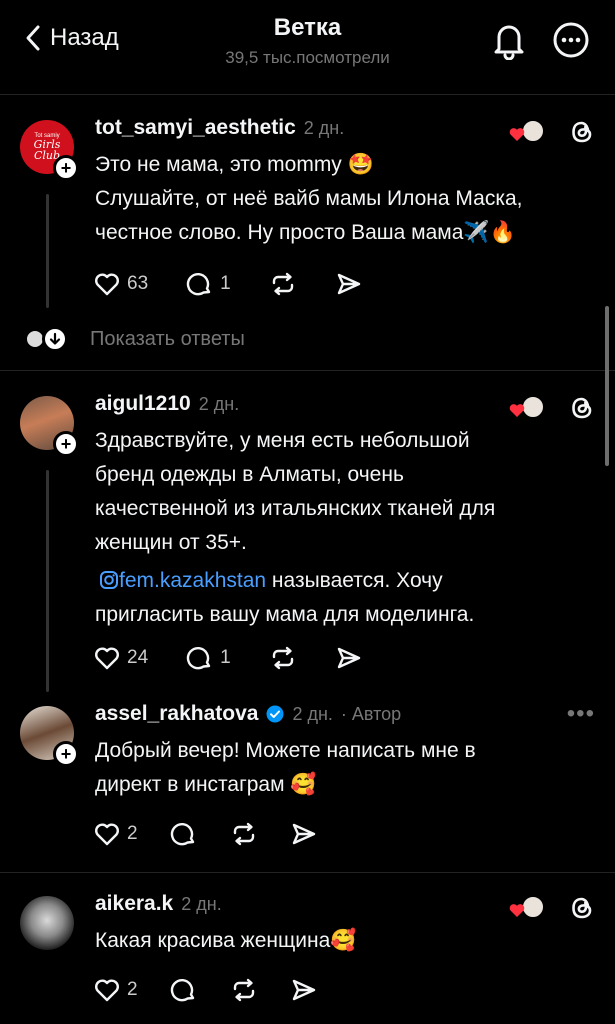 The width and height of the screenshot is (615, 1024). I want to click on post-actions: 63 1, so click(228, 284).